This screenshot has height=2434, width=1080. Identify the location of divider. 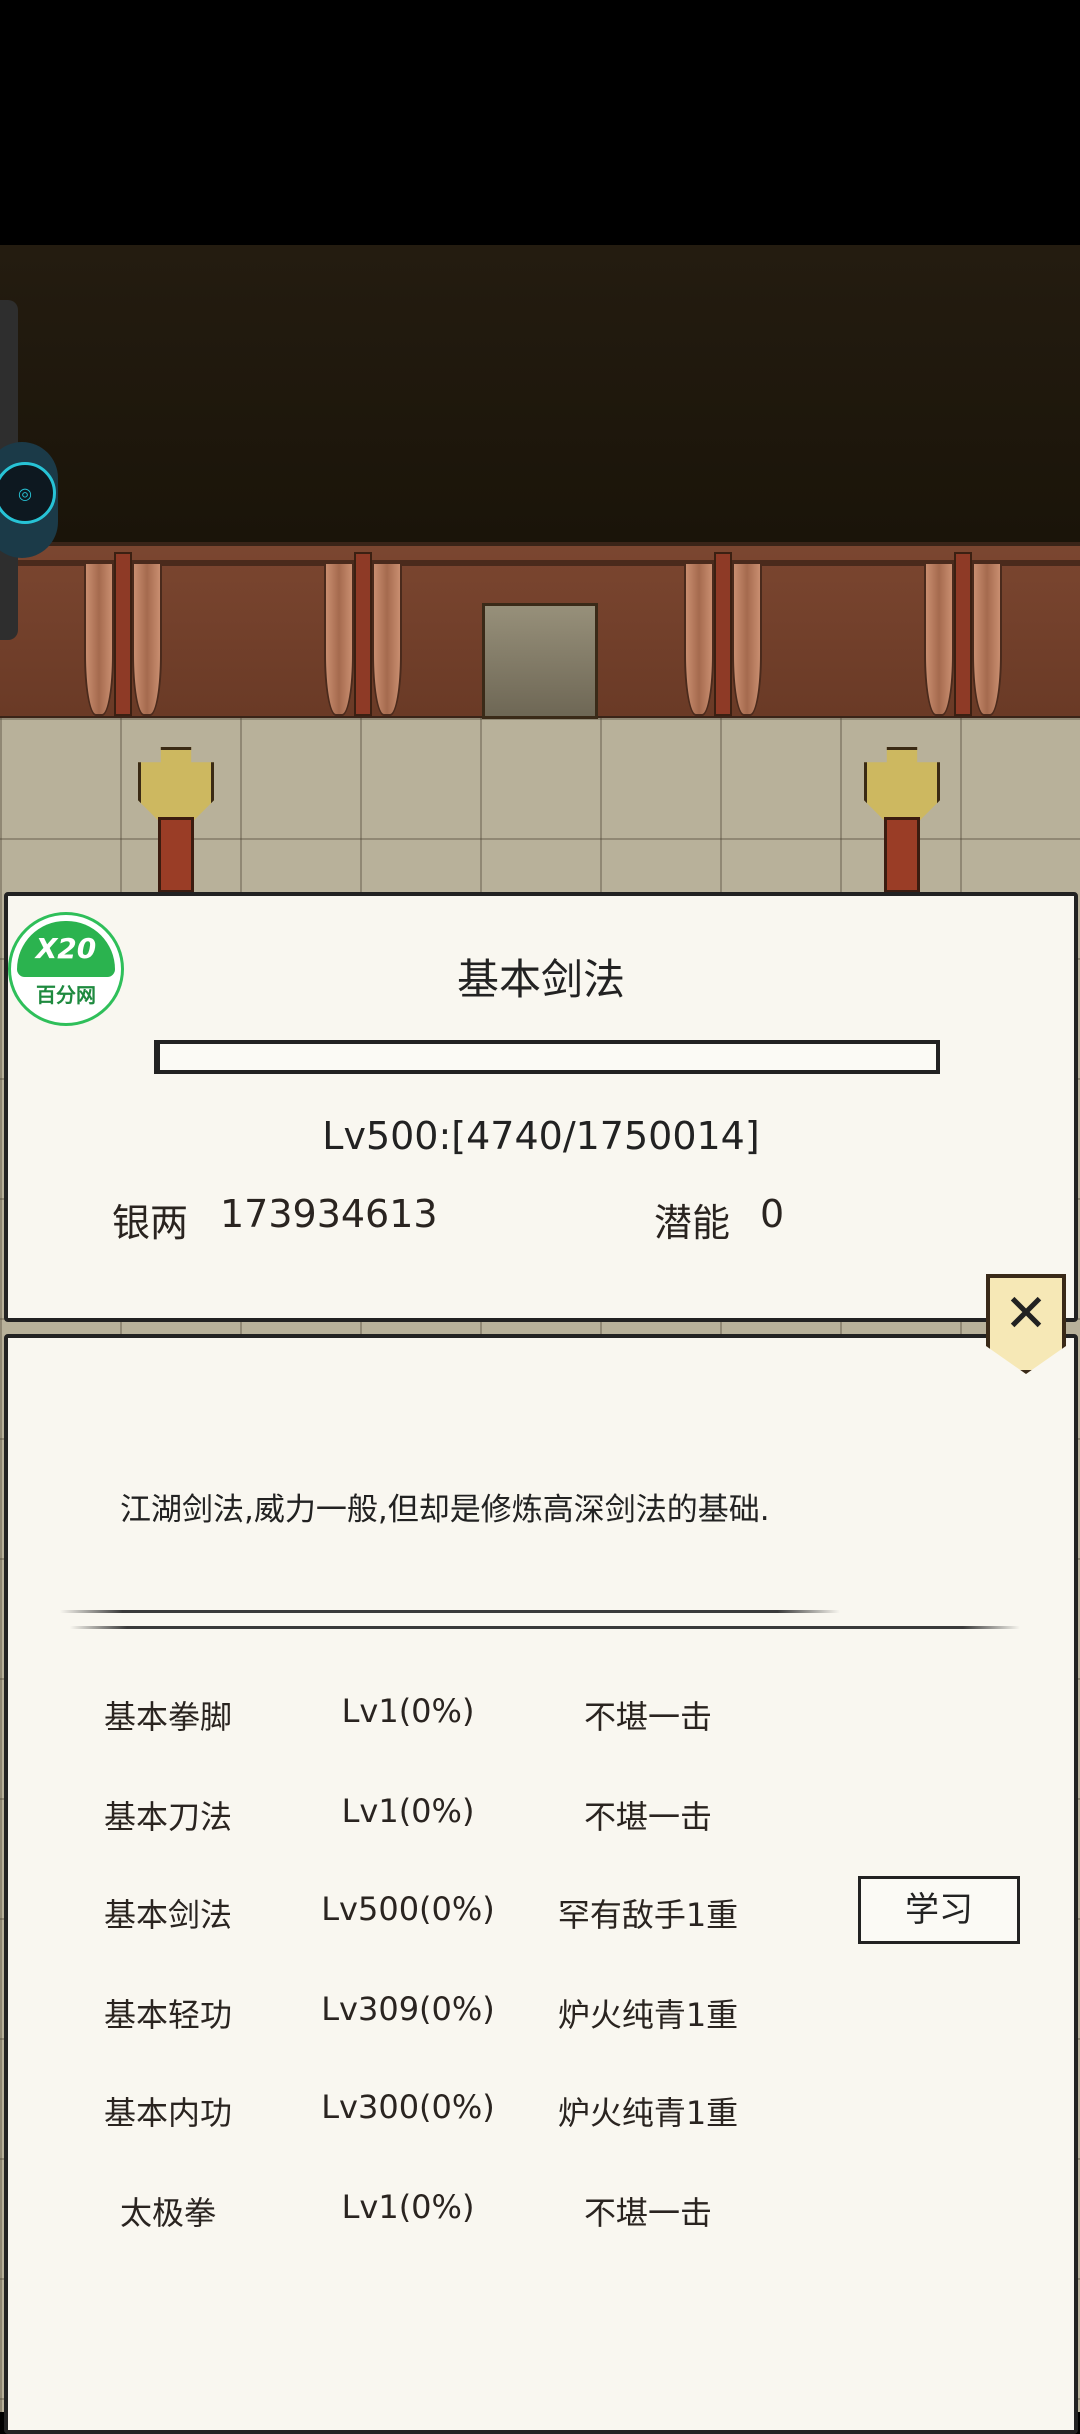
(545, 1627).